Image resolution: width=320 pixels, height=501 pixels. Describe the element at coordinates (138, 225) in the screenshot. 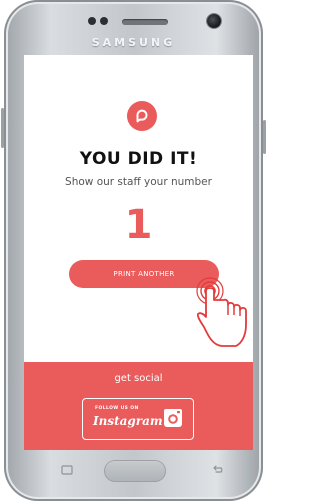

I see `order-number: 1` at that location.